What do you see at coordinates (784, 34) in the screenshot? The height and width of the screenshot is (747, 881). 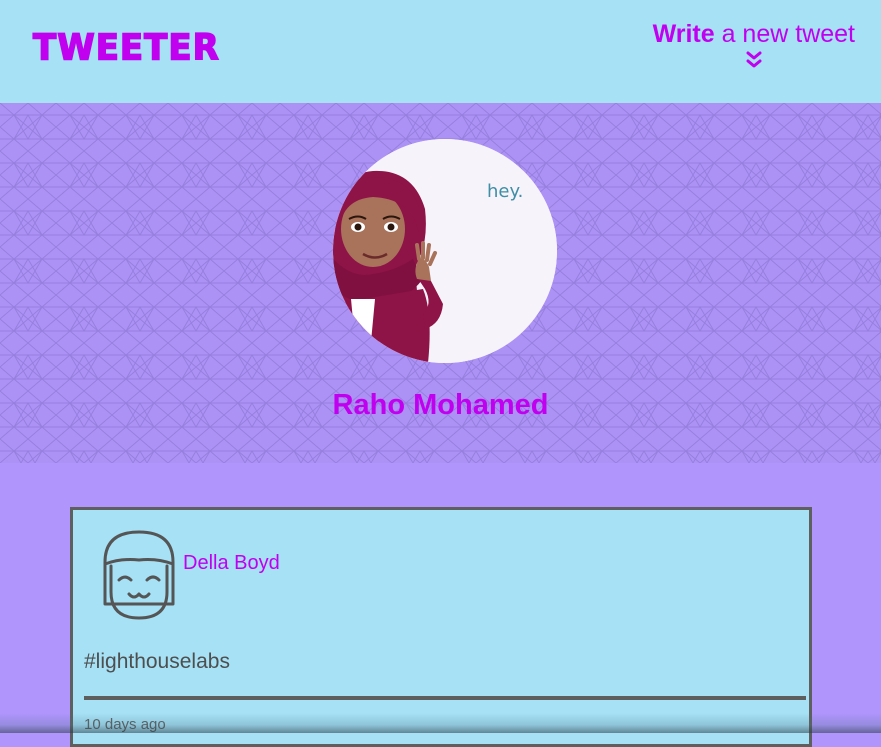 I see `compose-label-rest: a new tweet` at bounding box center [784, 34].